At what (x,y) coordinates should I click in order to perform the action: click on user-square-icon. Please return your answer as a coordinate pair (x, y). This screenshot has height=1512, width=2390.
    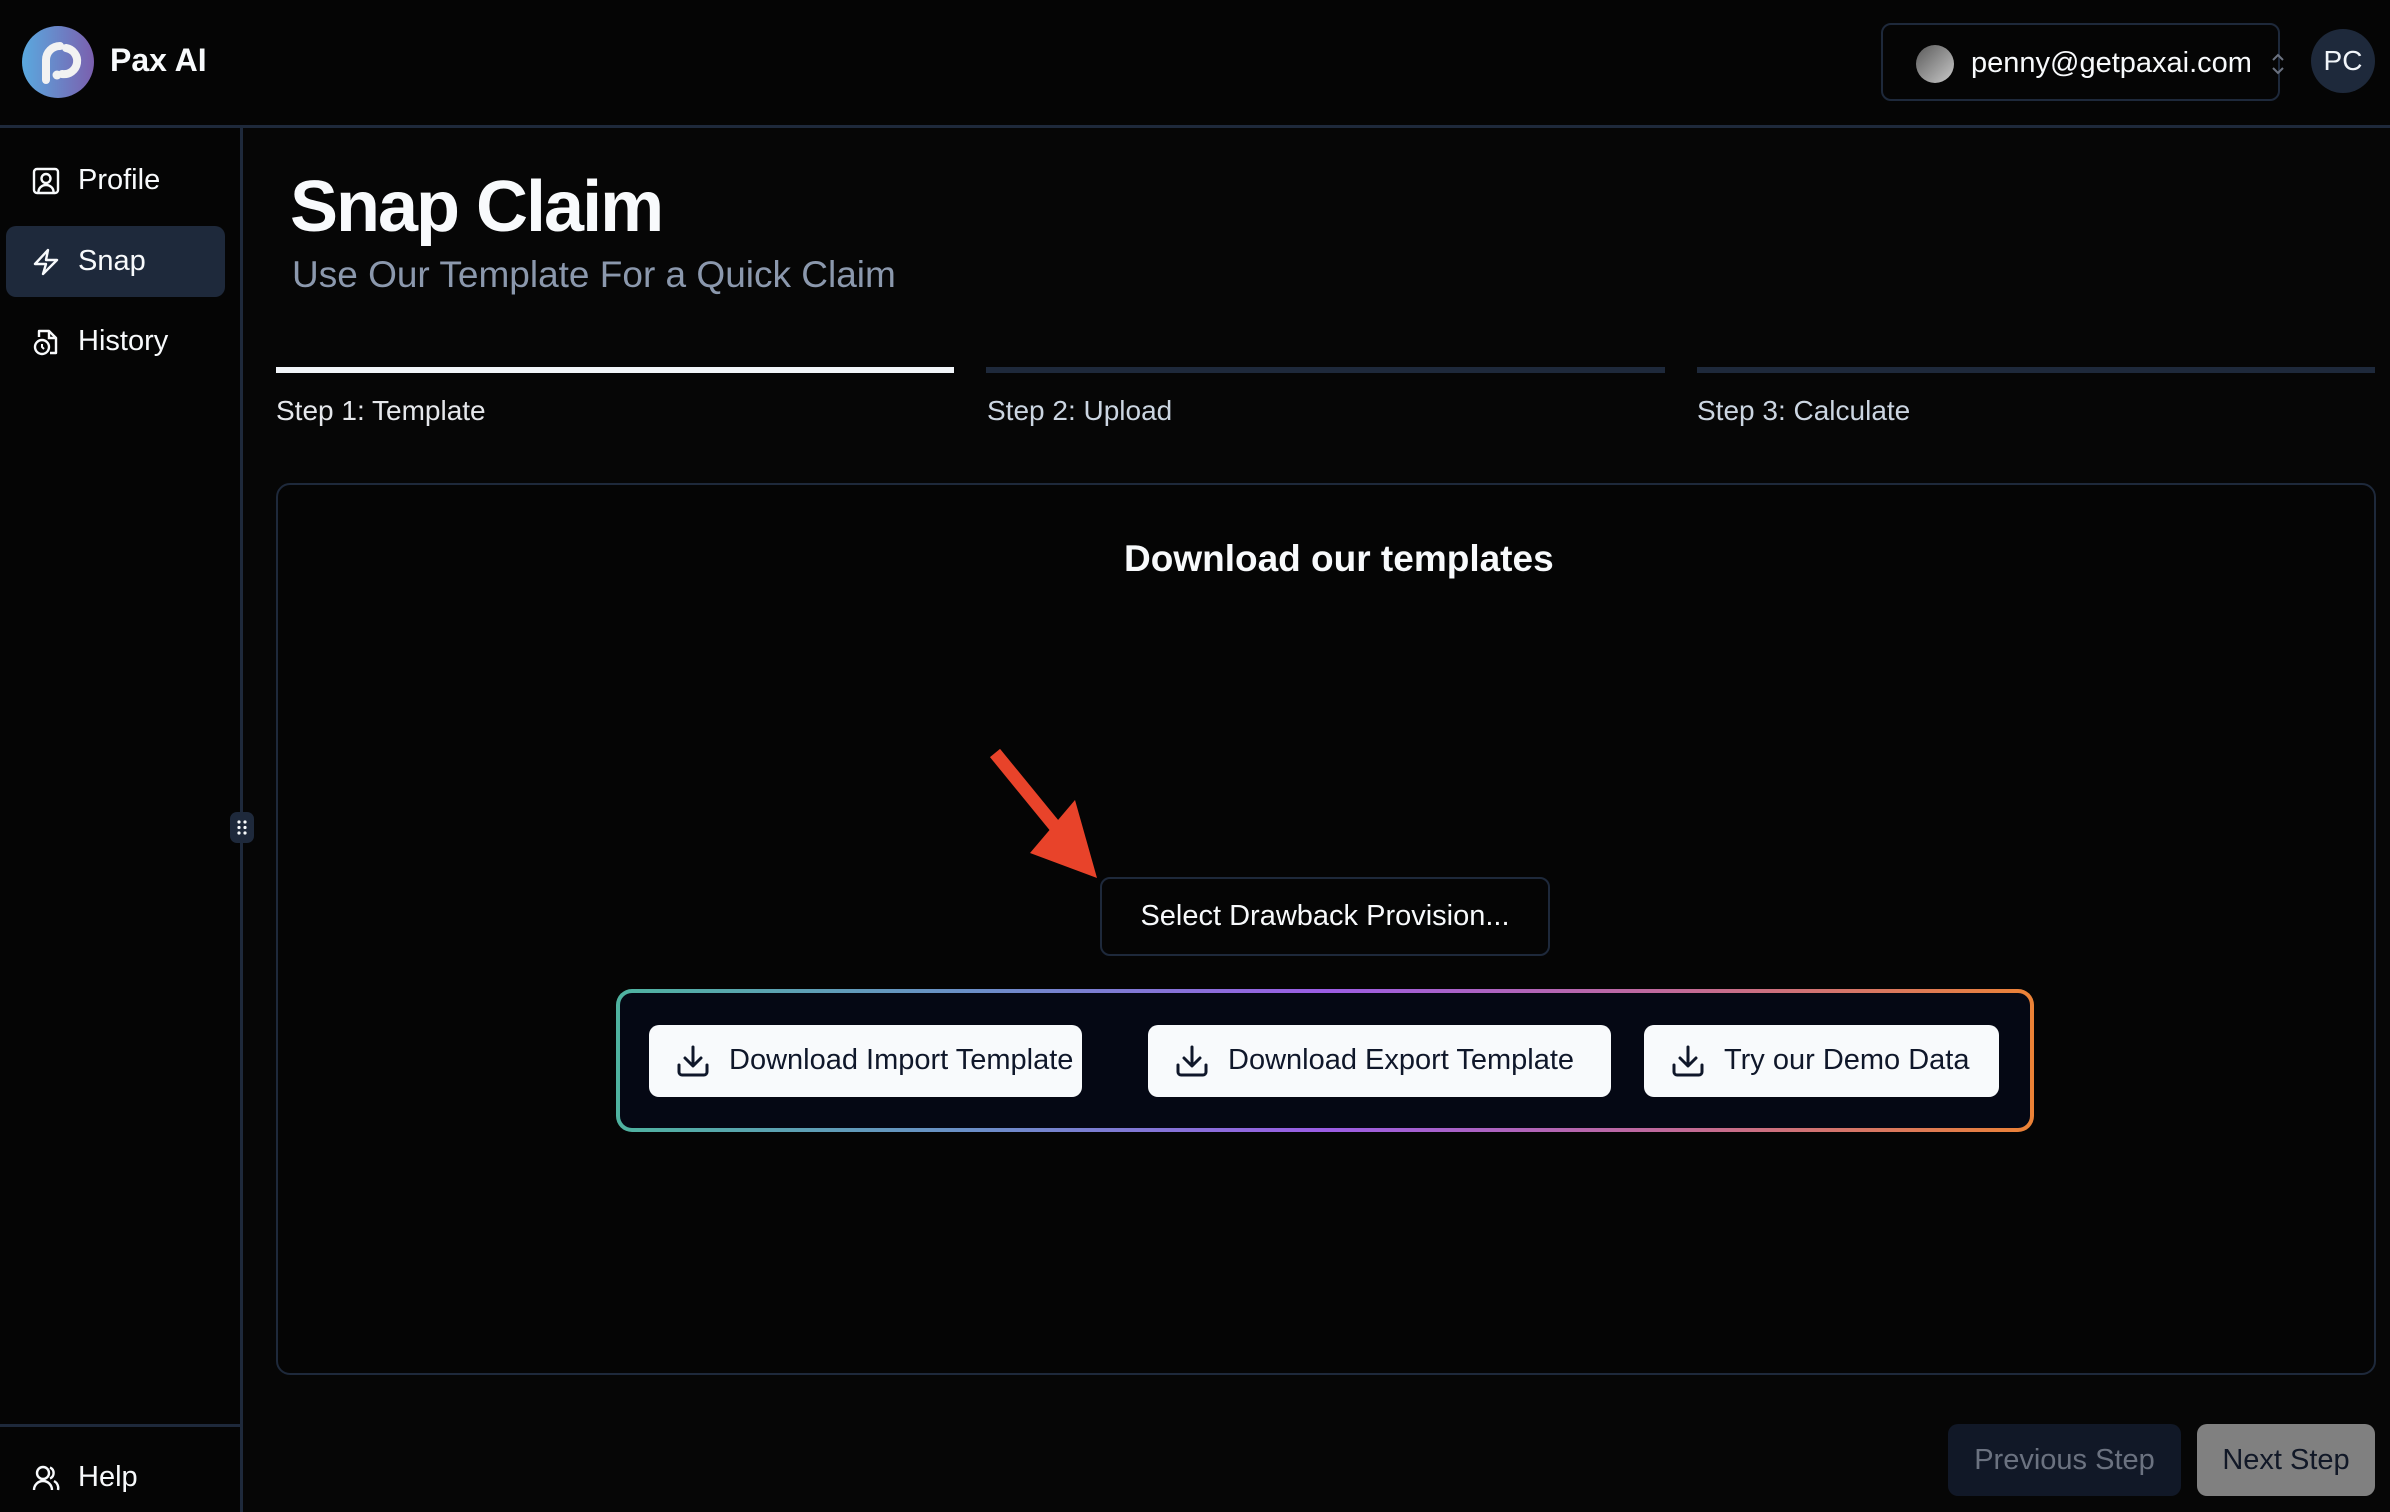
    Looking at the image, I should click on (46, 181).